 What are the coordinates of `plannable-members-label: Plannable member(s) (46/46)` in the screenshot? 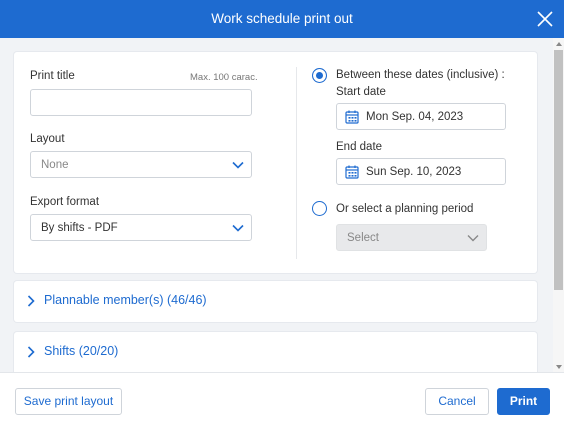 It's located at (125, 300).